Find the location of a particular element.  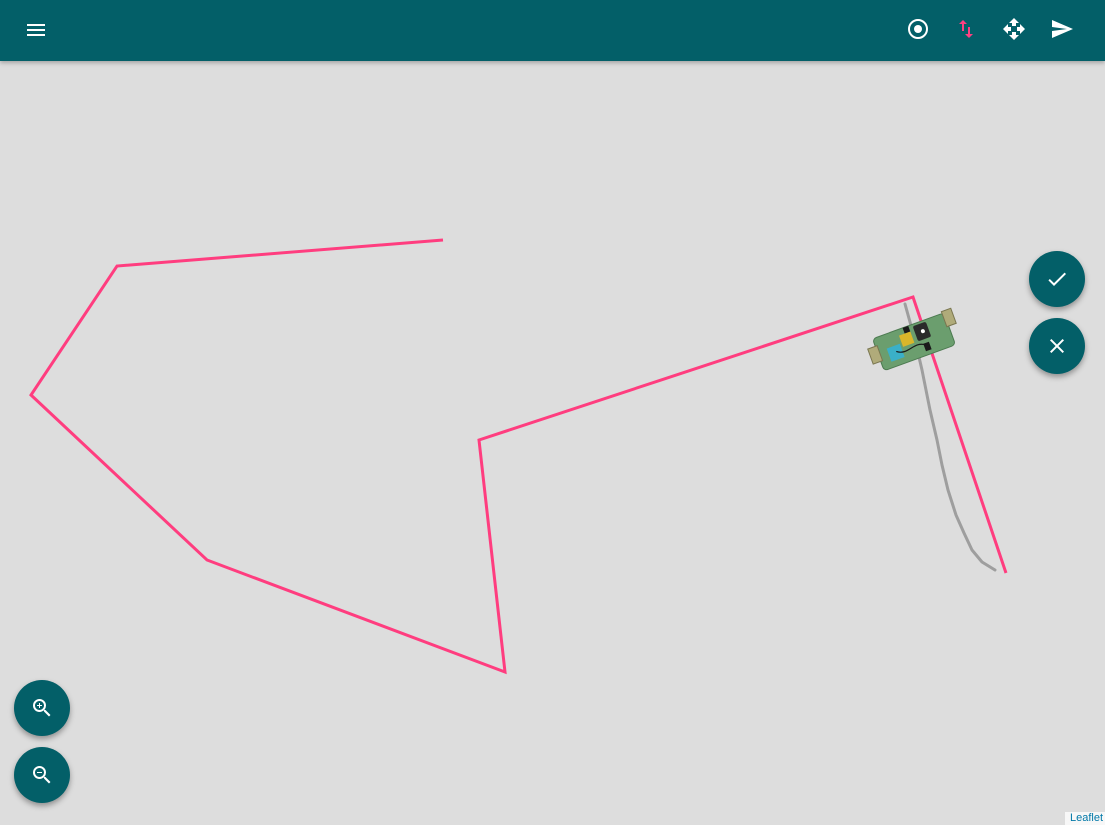

confirm-path-button is located at coordinates (1057, 279).